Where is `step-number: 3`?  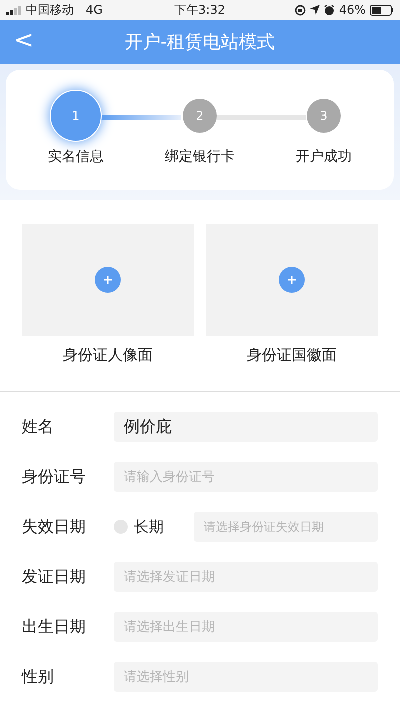
step-number: 3 is located at coordinates (324, 116).